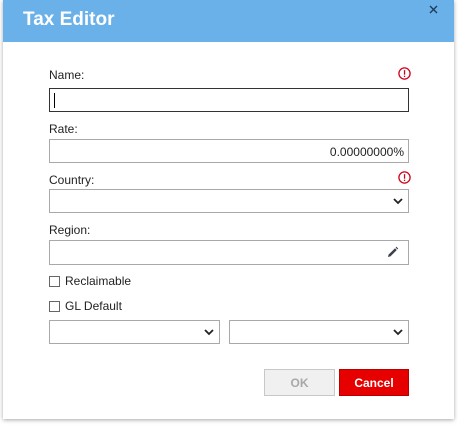 Image resolution: width=458 pixels, height=427 pixels. What do you see at coordinates (229, 100) in the screenshot?
I see `name-input` at bounding box center [229, 100].